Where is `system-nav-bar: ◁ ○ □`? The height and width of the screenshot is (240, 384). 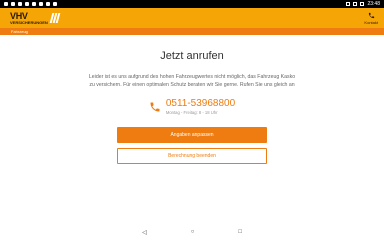
system-nav-bar: ◁ ○ □ is located at coordinates (192, 232).